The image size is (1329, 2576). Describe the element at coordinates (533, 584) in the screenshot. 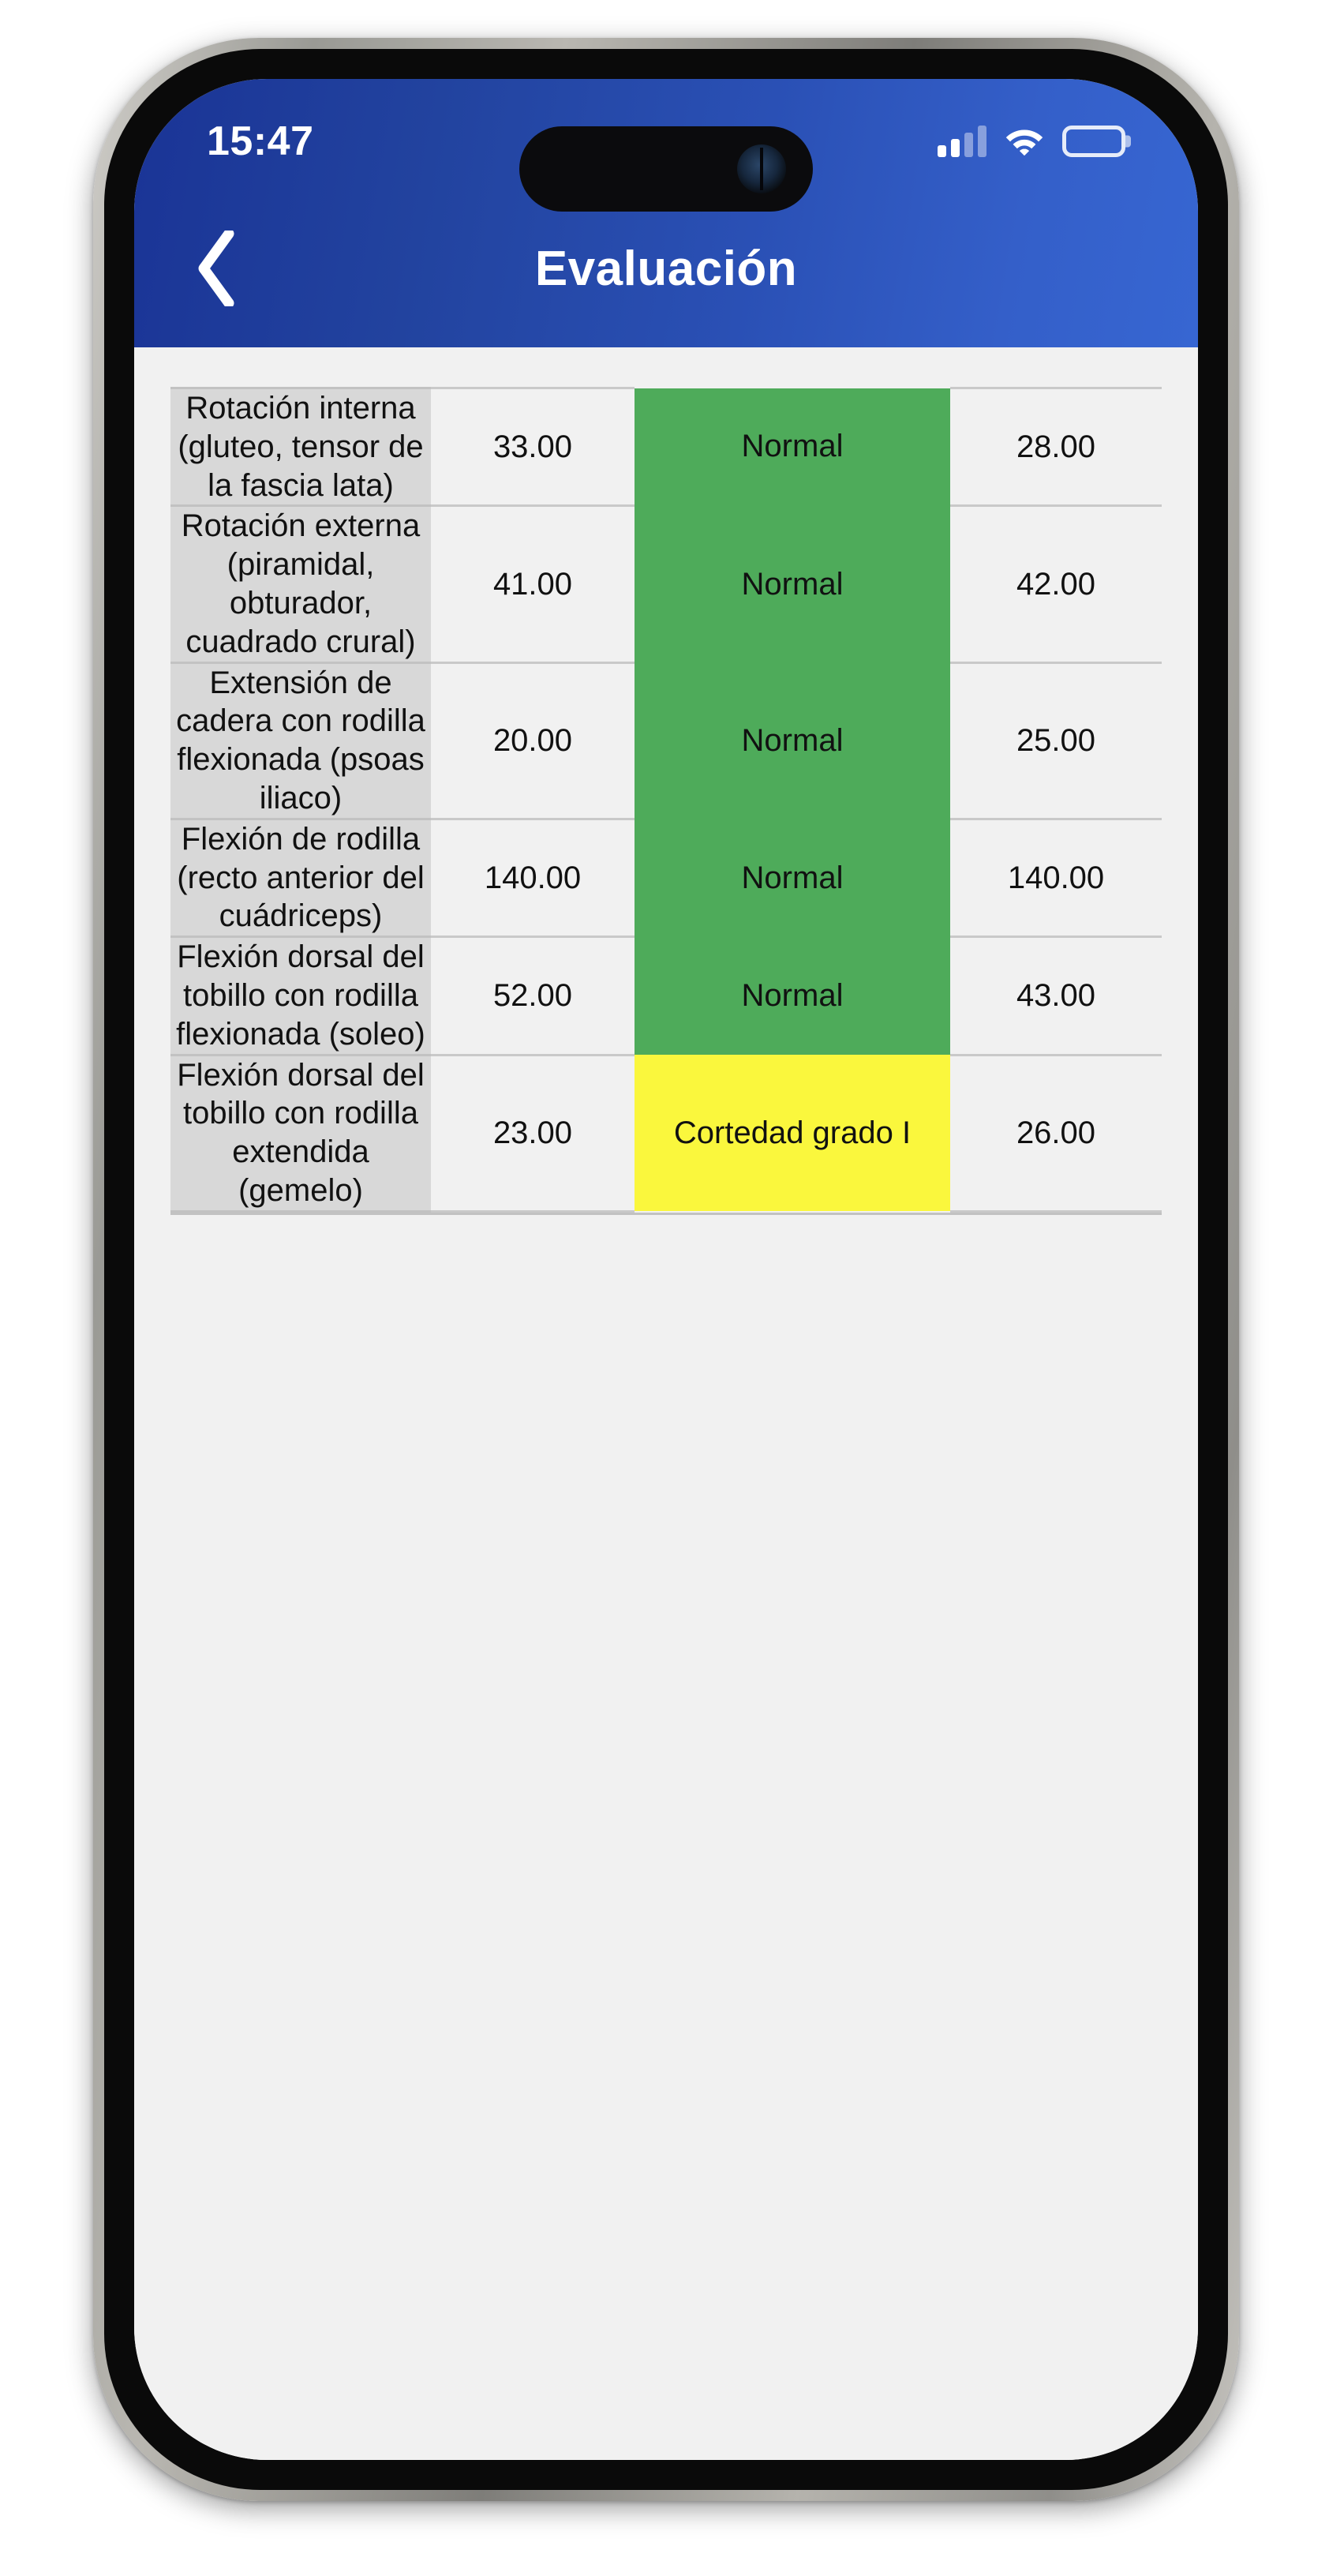

I see `row-left-value: 41.00` at that location.